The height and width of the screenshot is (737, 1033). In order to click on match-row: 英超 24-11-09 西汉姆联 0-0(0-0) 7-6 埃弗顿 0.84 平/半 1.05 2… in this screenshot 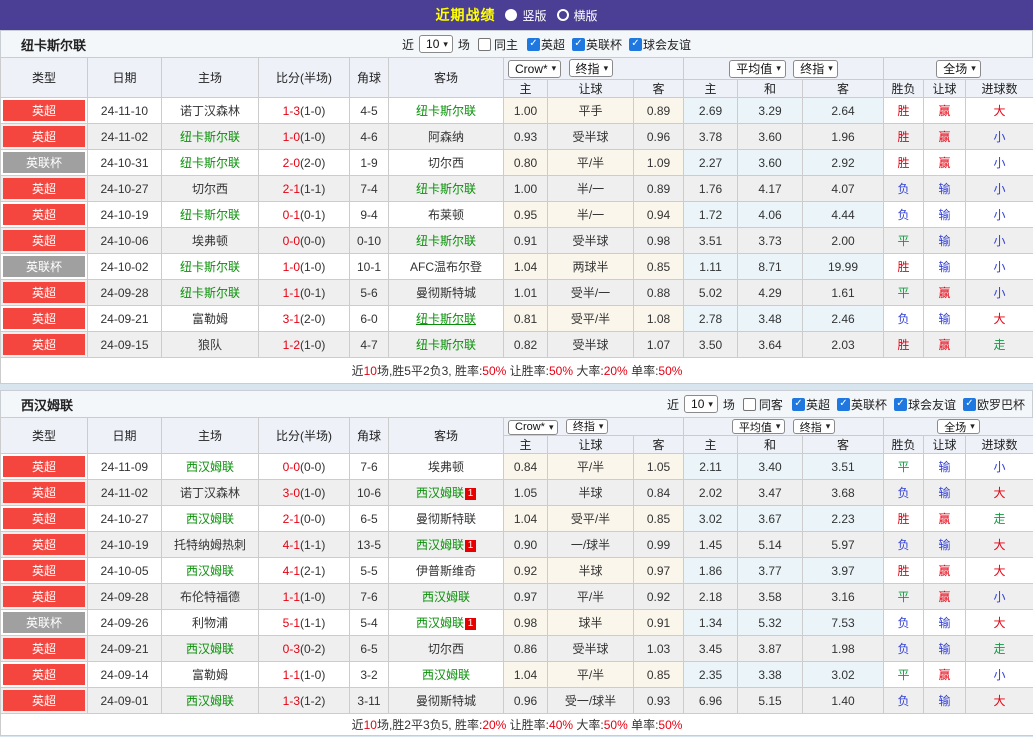, I will do `click(516, 466)`.